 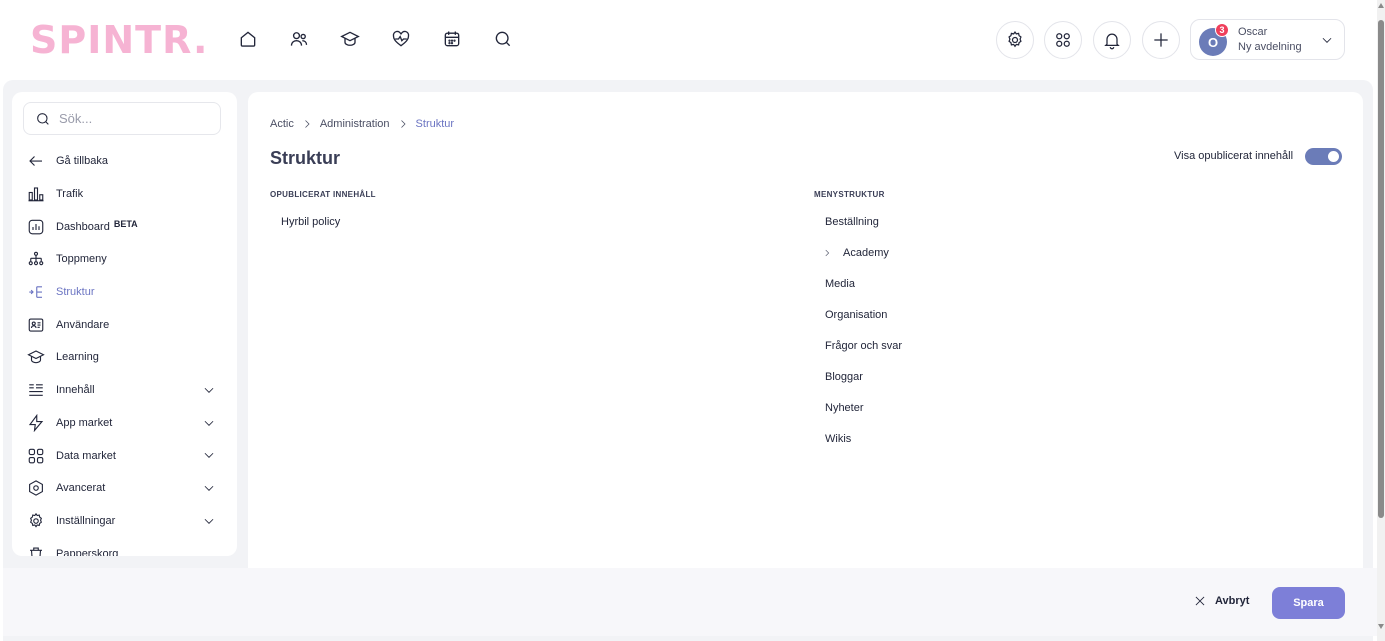 I want to click on bar-chart-icon, so click(x=36, y=194).